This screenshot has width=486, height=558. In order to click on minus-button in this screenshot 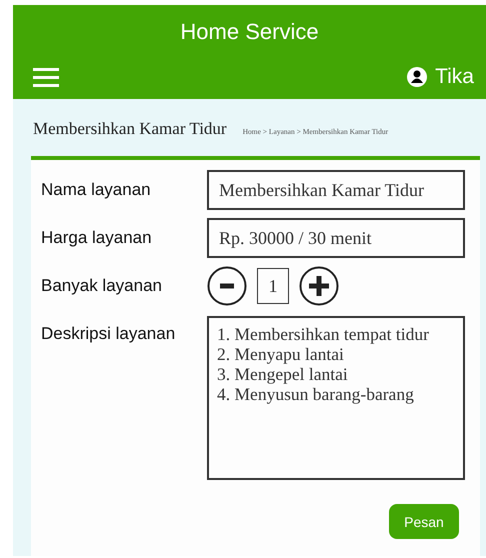, I will do `click(227, 286)`.